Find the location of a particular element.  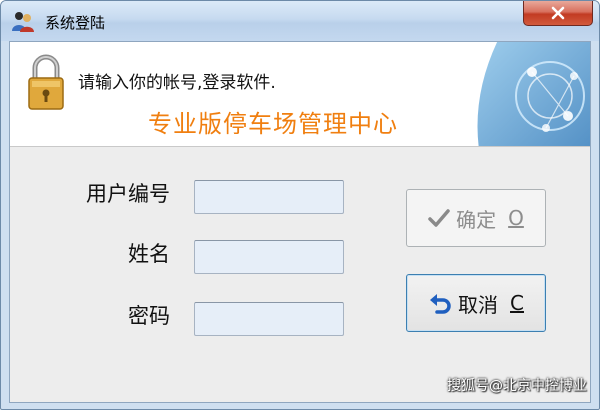

title-bar: 系统登陆 is located at coordinates (300, 21).